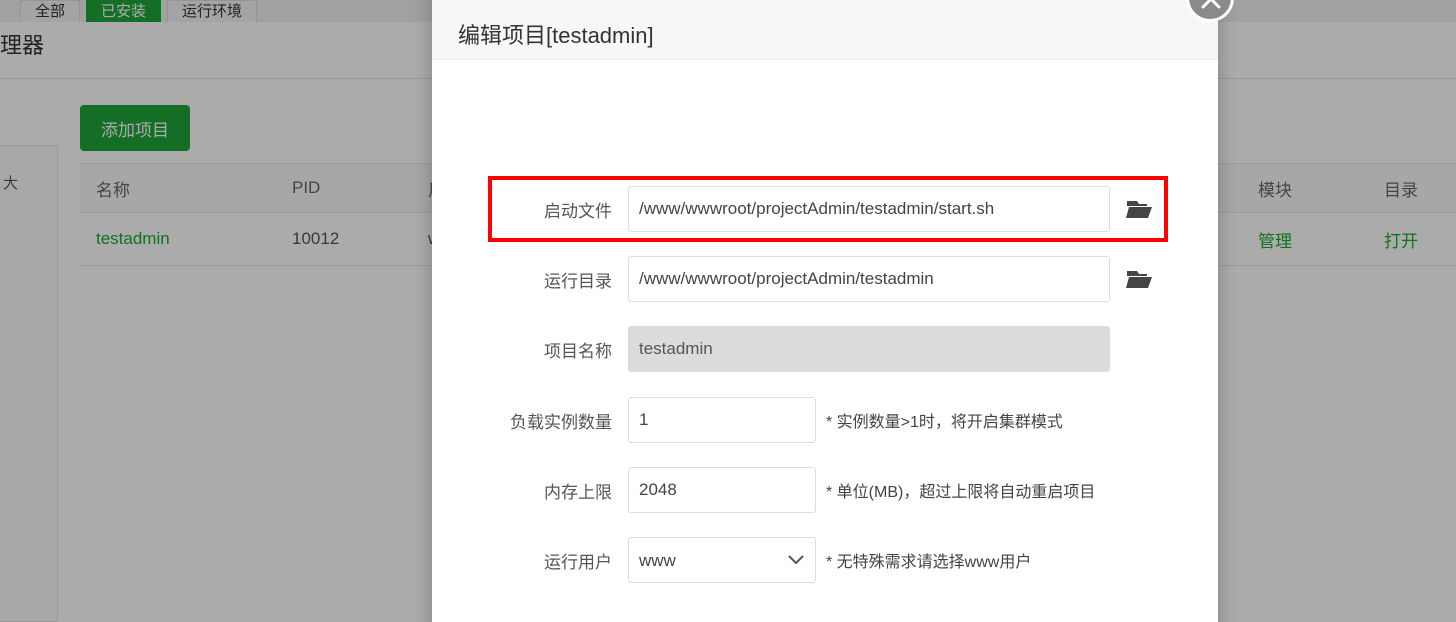 The image size is (1456, 622). Describe the element at coordinates (1211, 4) in the screenshot. I see `close-icon` at that location.